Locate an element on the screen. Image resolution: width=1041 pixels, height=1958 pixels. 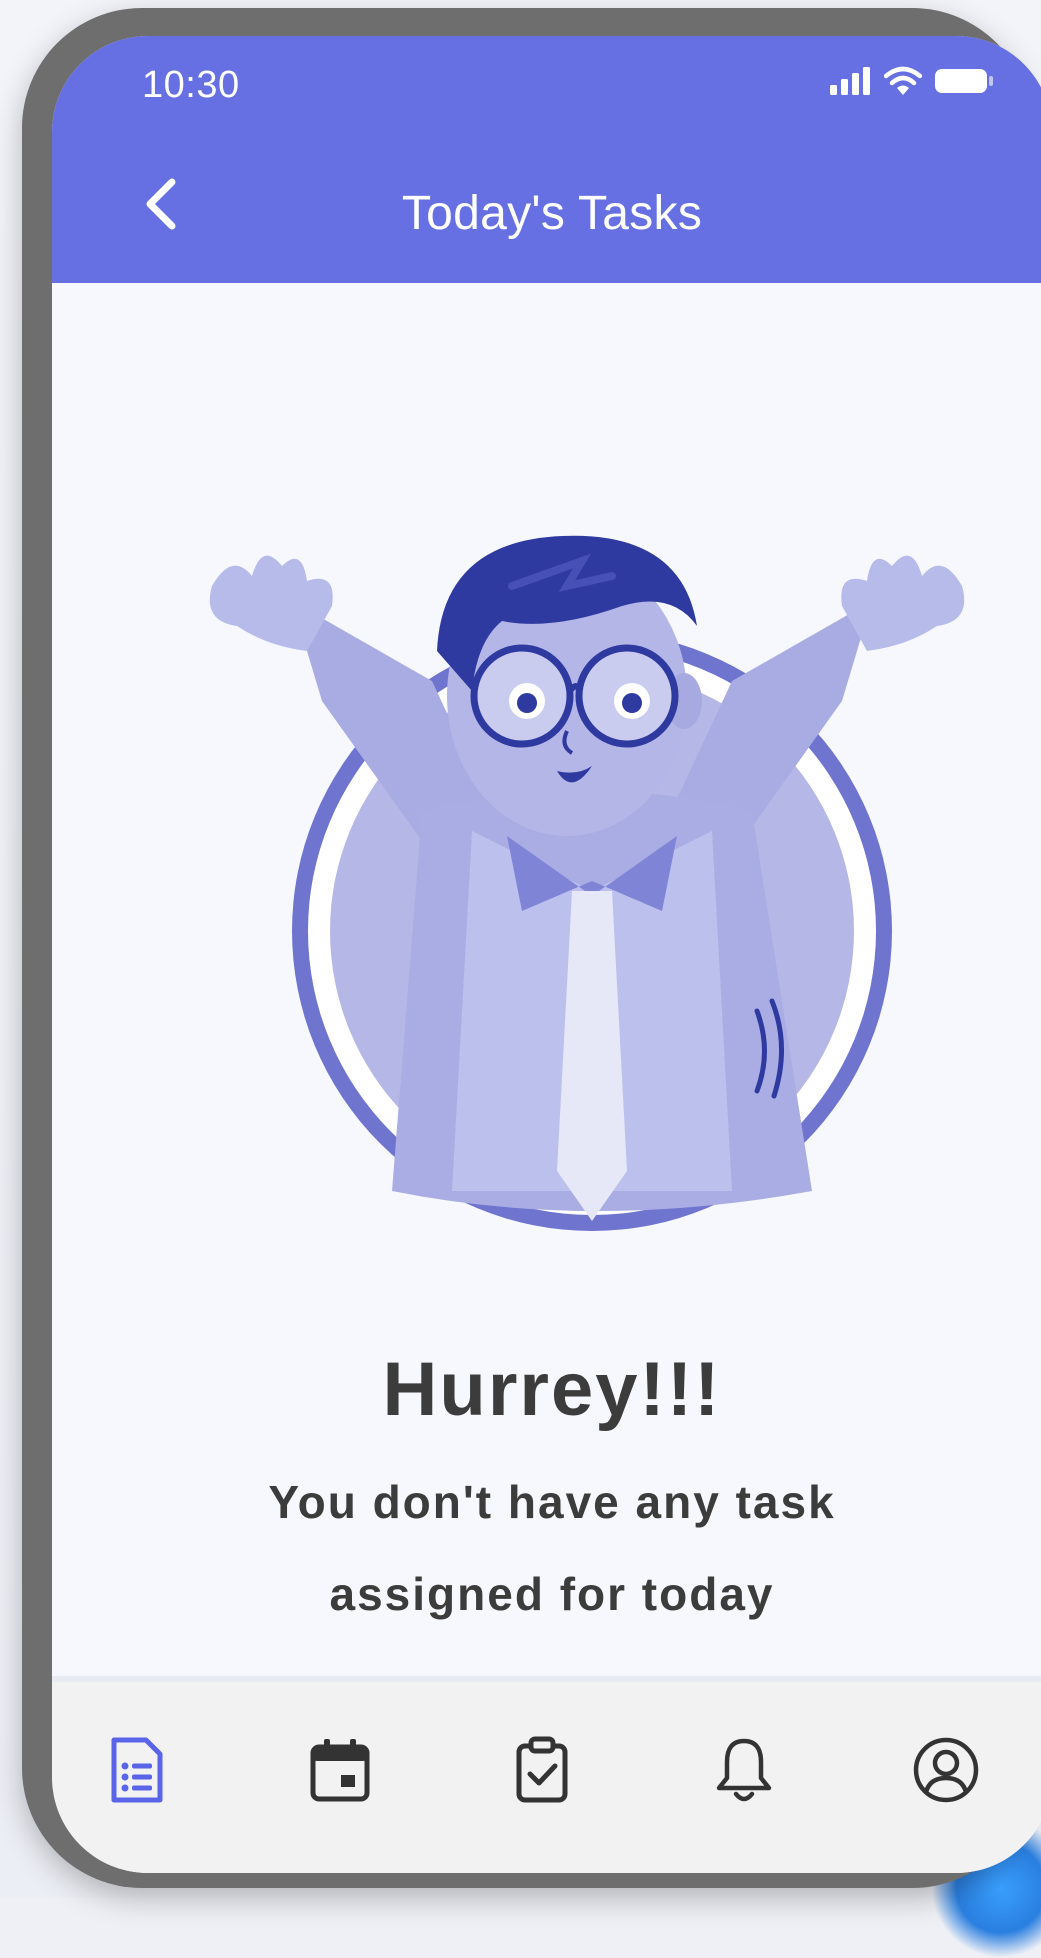
task-list-icon is located at coordinates (137, 1772).